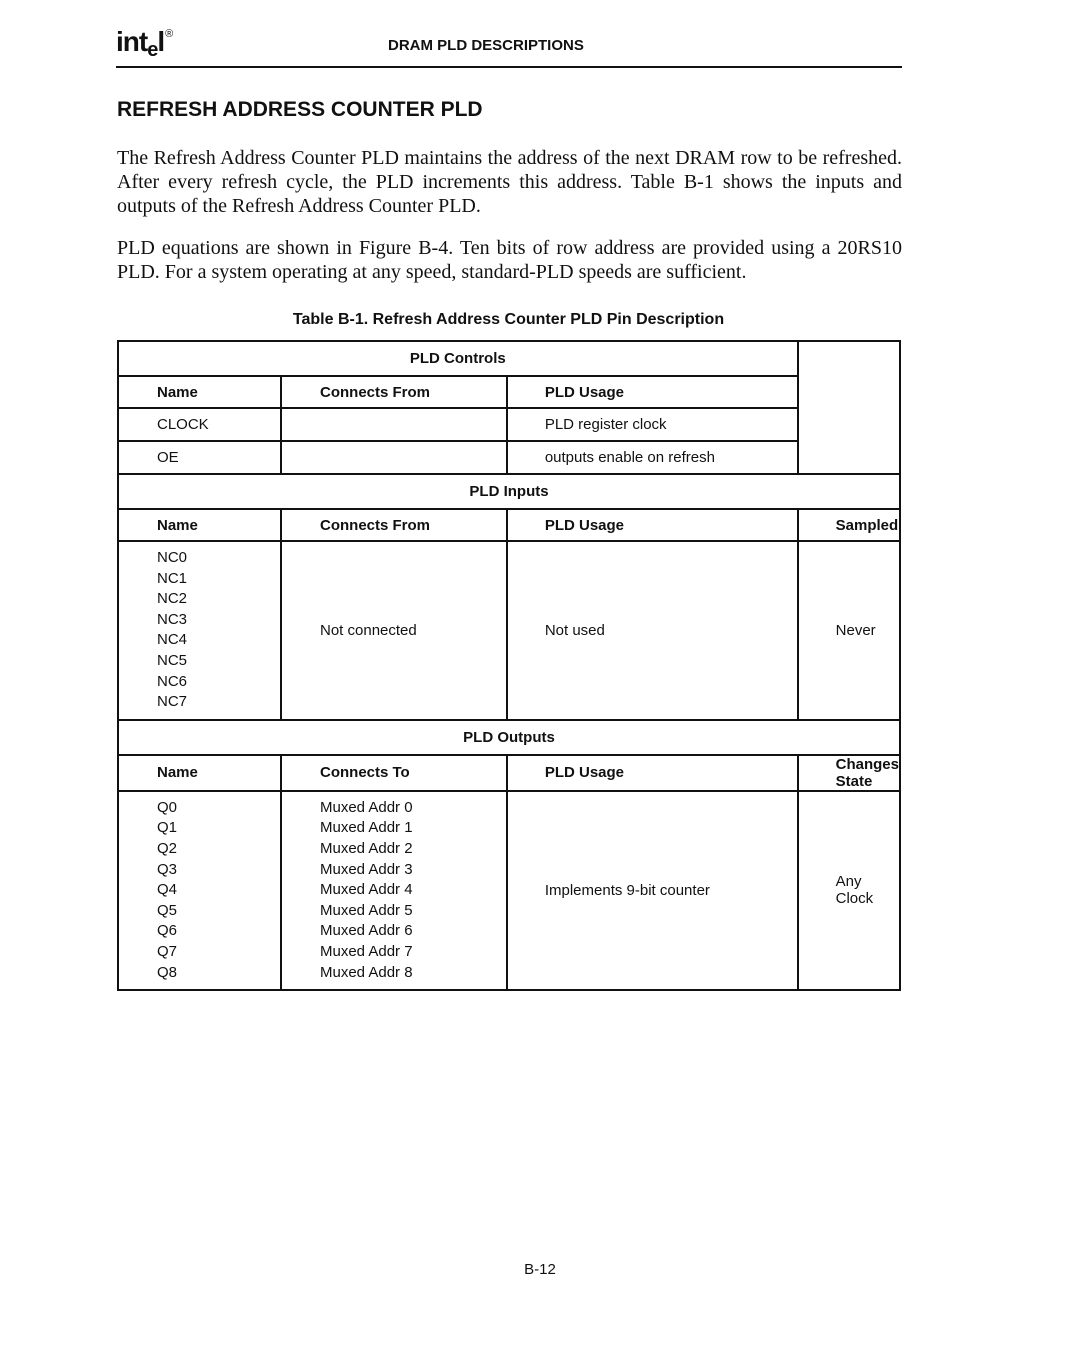 This screenshot has height=1351, width=1080. Describe the element at coordinates (199, 890) in the screenshot. I see `output-names-cell: Q0 Q1 Q2 Q3 Q4 Q5 Q6 Q7 Q8` at that location.